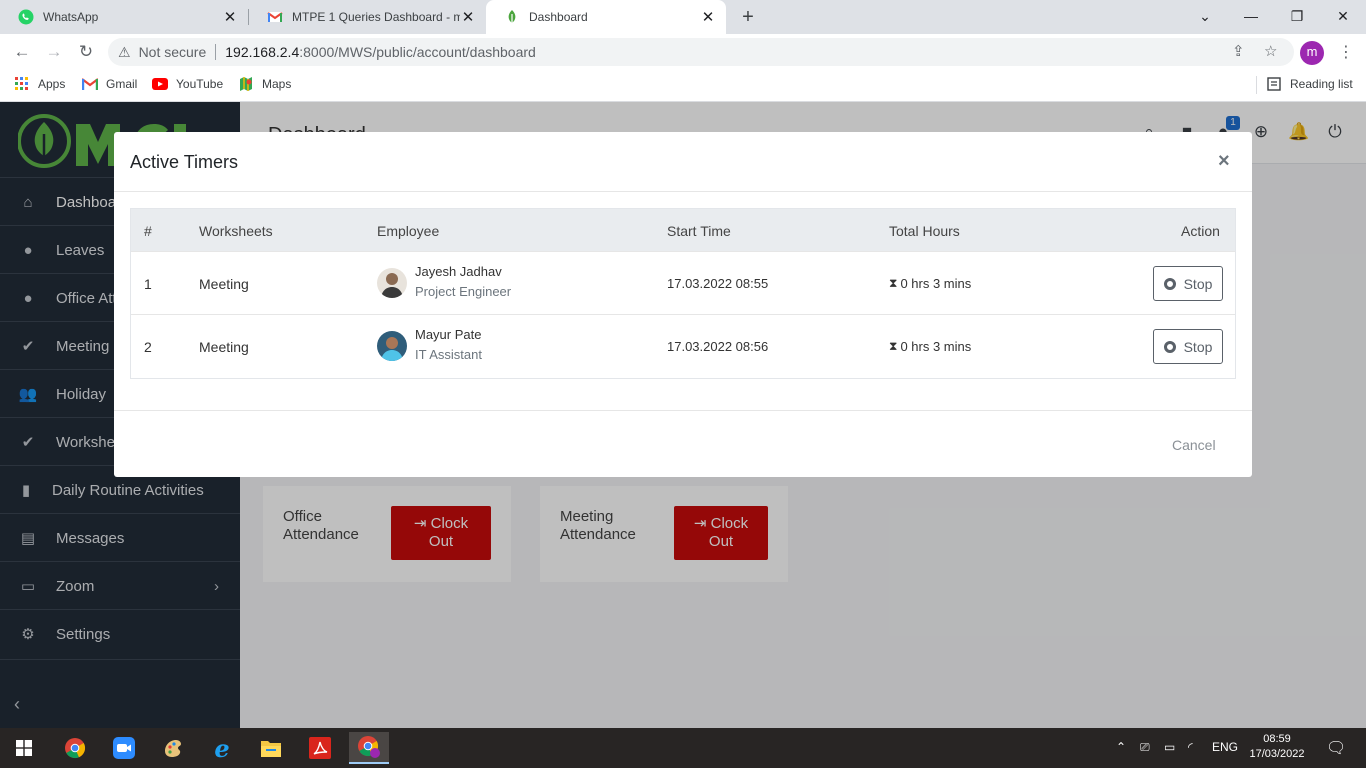 The width and height of the screenshot is (1366, 768). What do you see at coordinates (1205, 17) in the screenshot?
I see `tab-search-icon: ⌄` at bounding box center [1205, 17].